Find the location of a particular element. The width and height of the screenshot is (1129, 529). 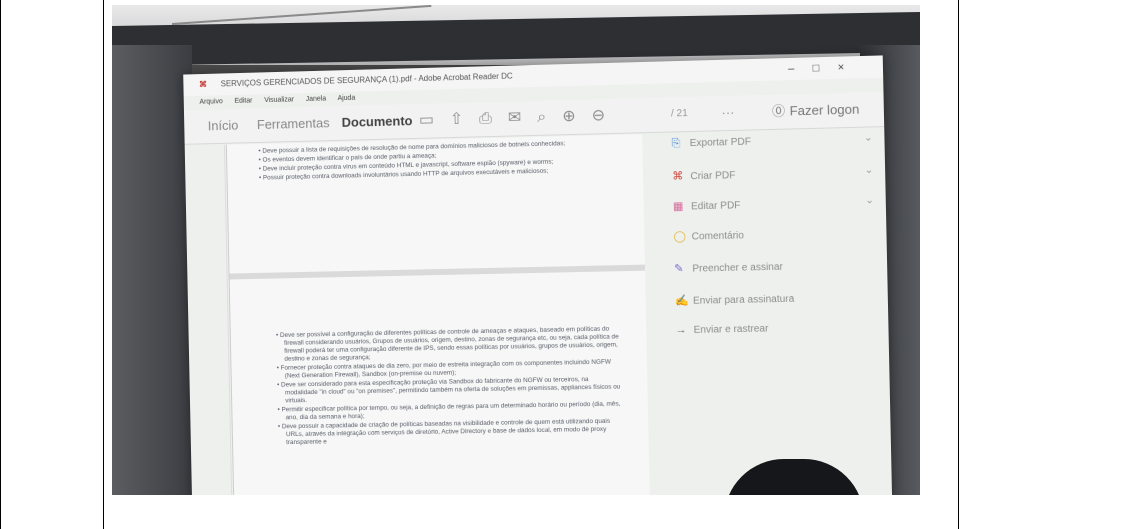

upload-icon: ⇧ is located at coordinates (465, 119).